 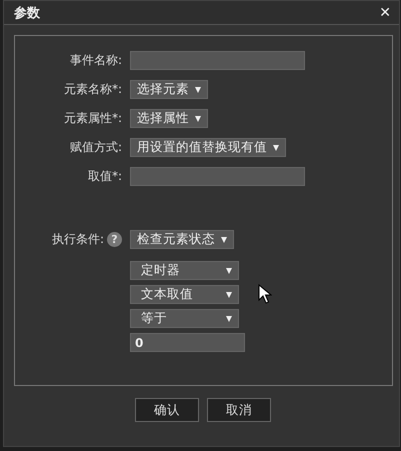 I want to click on dropdown: 检查元素状态, so click(x=182, y=239).